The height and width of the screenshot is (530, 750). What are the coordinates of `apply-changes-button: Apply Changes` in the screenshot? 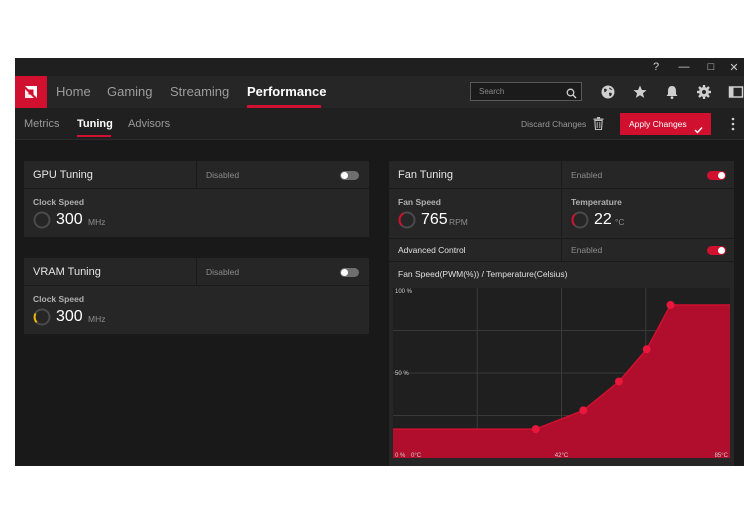 It's located at (665, 124).